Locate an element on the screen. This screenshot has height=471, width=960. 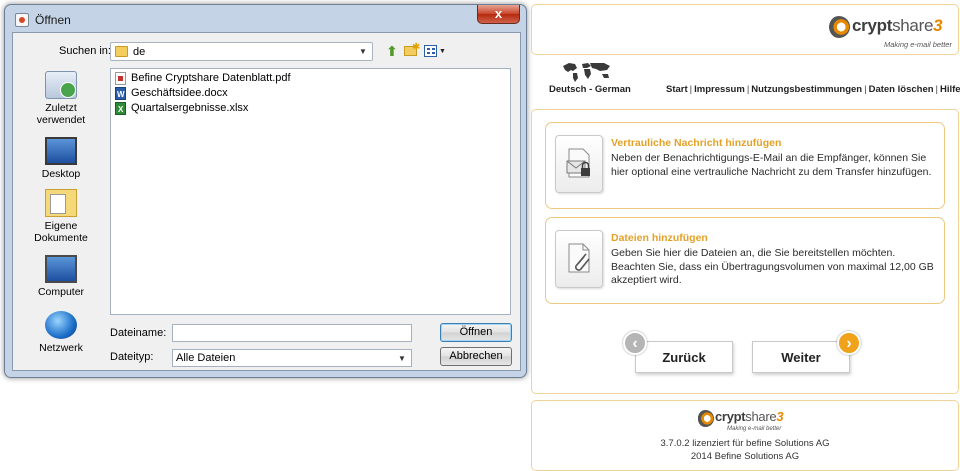
place-label: Netzwerk is located at coordinates (61, 348).